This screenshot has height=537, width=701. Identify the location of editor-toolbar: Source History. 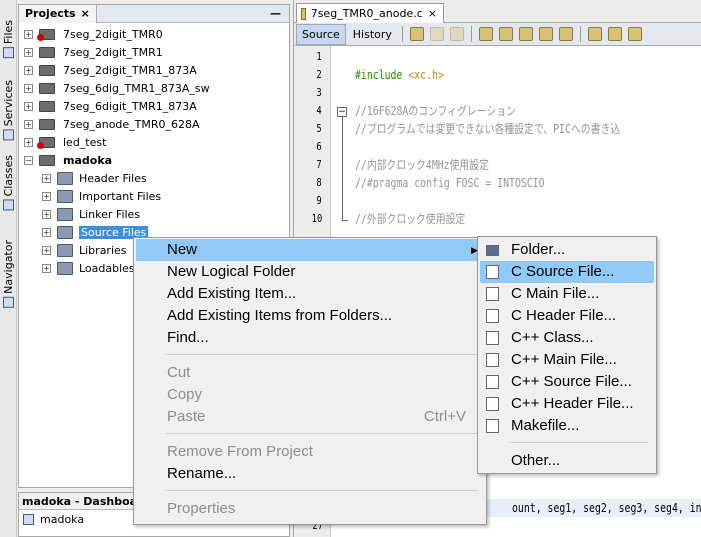
(497, 34).